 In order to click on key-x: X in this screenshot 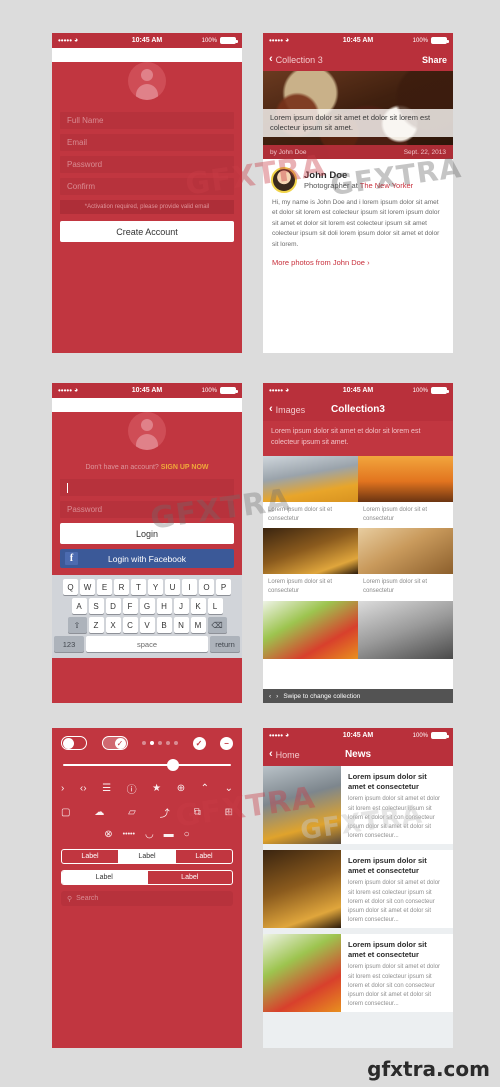, I will do `click(113, 625)`.